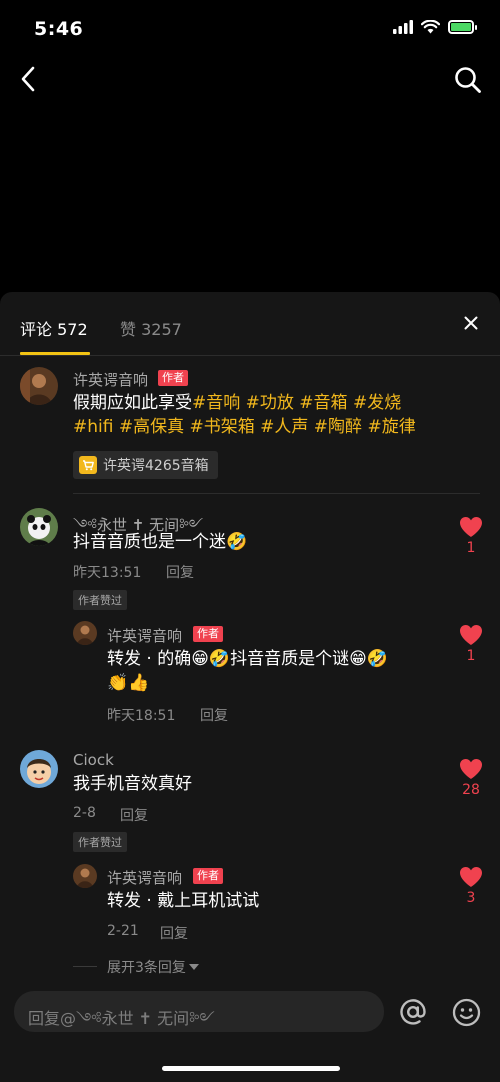  I want to click on author-avatar, so click(39, 386).